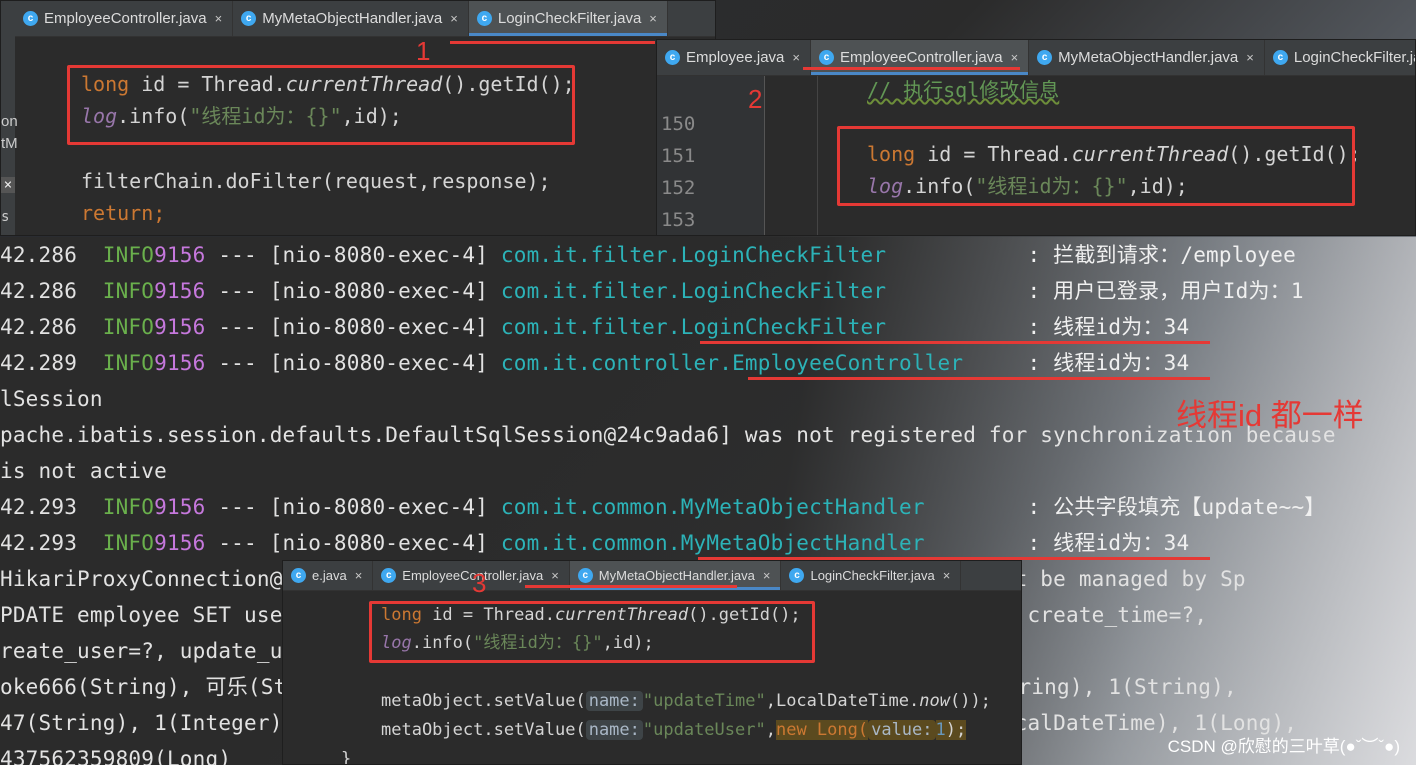  Describe the element at coordinates (817, 155) in the screenshot. I see `indent-guide` at that location.